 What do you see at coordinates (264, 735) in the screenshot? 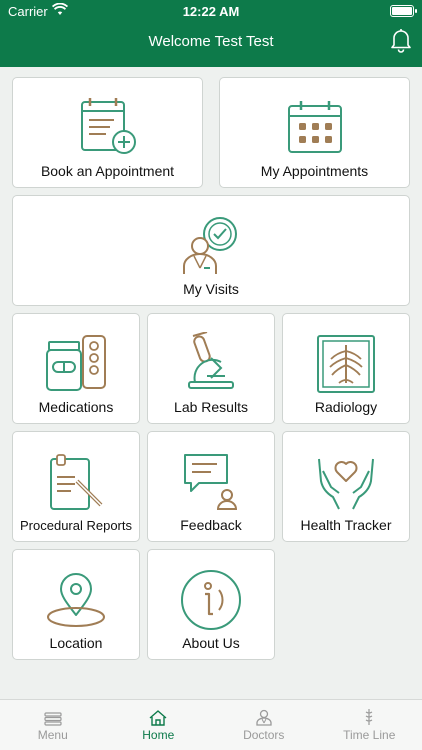
I see `tab-label: Doctors` at bounding box center [264, 735].